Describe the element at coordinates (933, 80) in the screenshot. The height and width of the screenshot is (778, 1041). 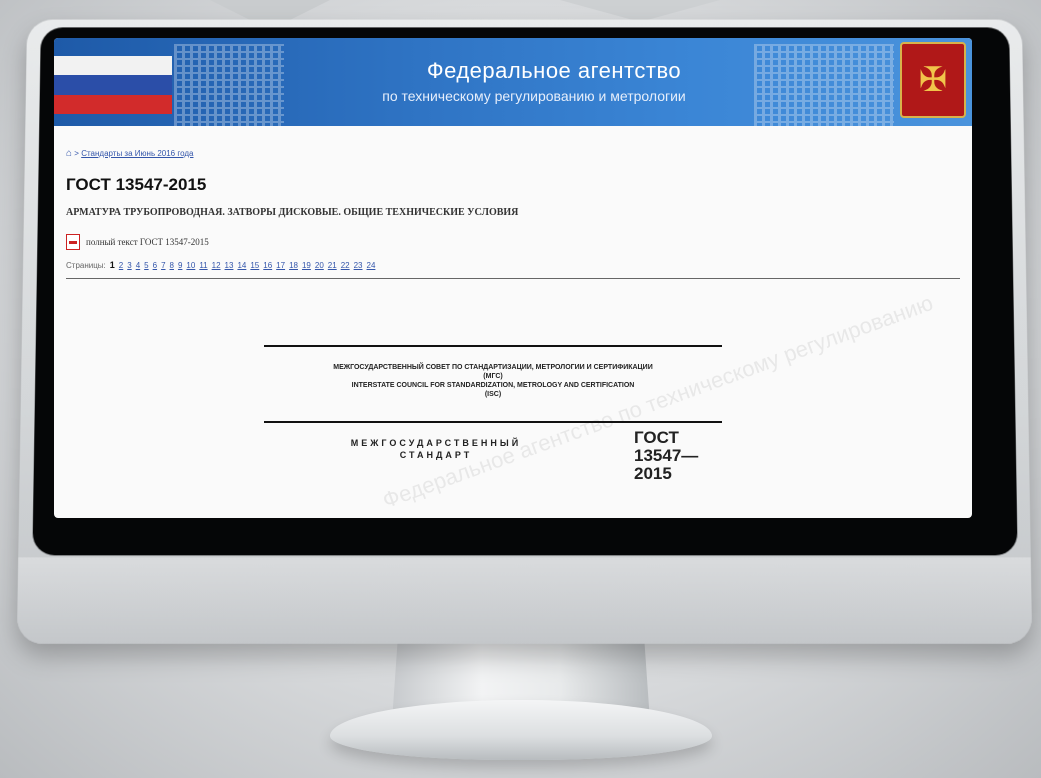
I see `coat-of-arms-icon: ✠` at that location.